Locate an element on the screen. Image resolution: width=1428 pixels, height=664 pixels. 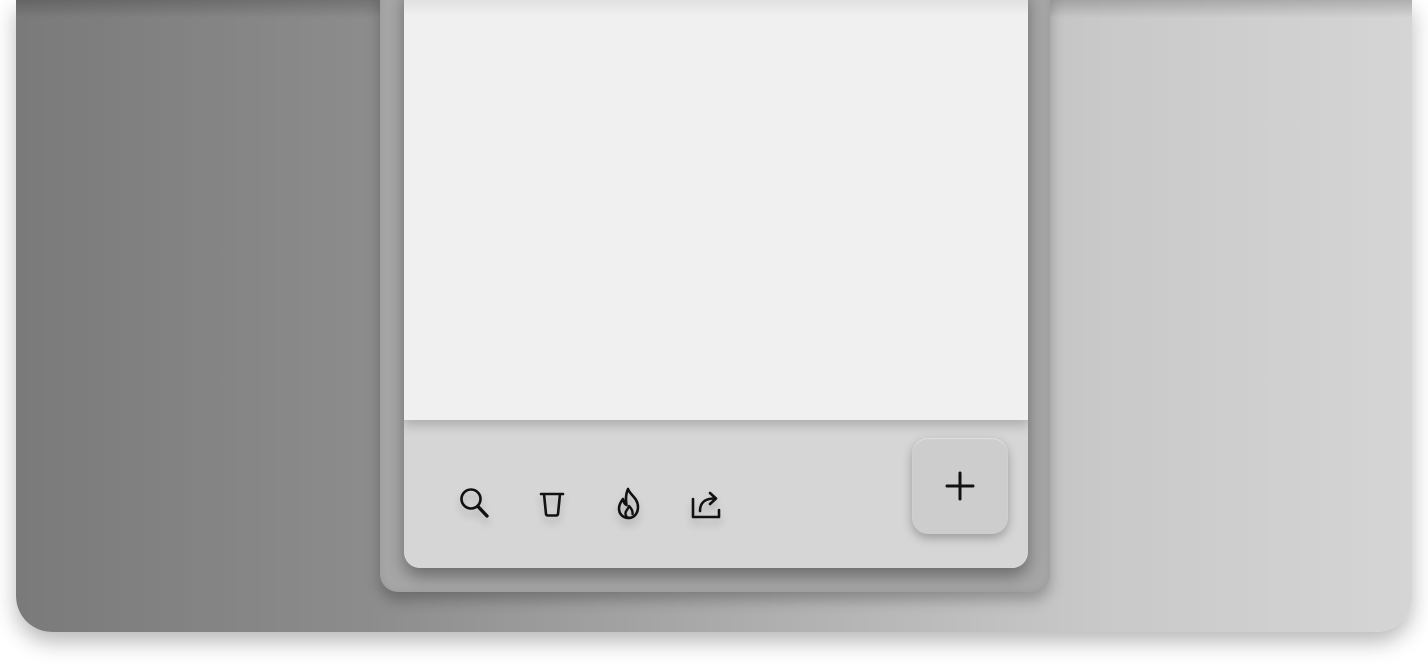
flame-icon is located at coordinates (628, 503).